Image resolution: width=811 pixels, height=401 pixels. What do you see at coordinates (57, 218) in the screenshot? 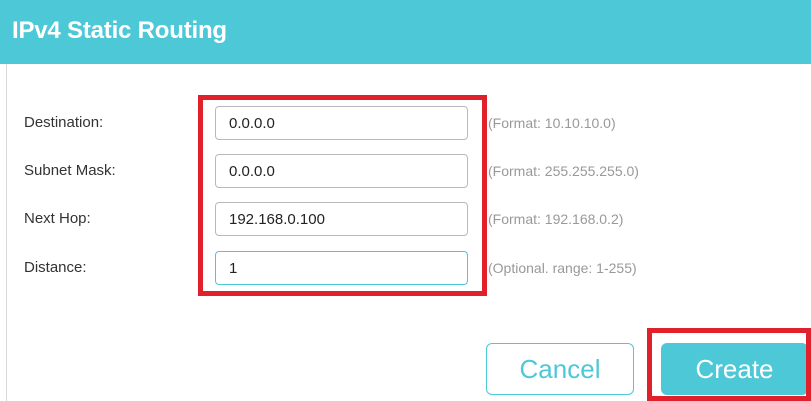
I see `next-hop-label: Next Hop:` at bounding box center [57, 218].